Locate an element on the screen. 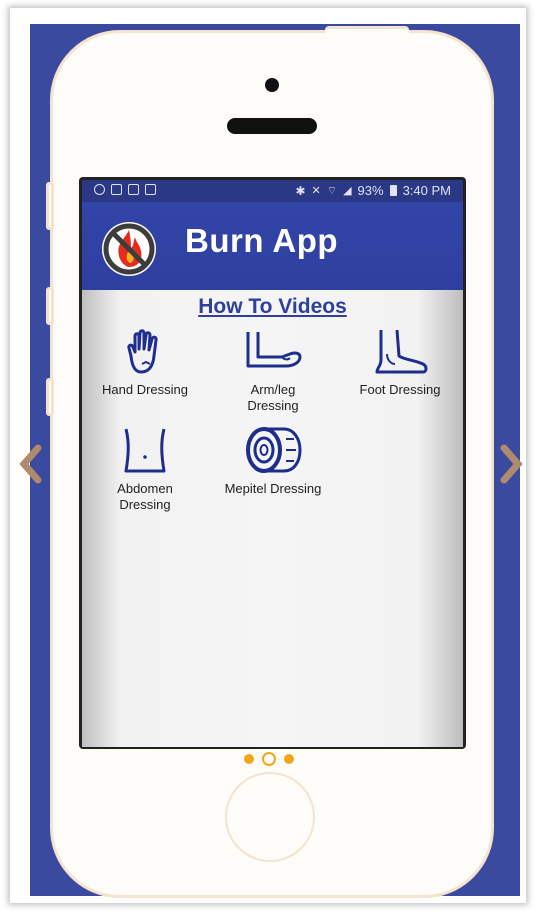 This screenshot has width=536, height=915. app-header: Burn App is located at coordinates (272, 246).